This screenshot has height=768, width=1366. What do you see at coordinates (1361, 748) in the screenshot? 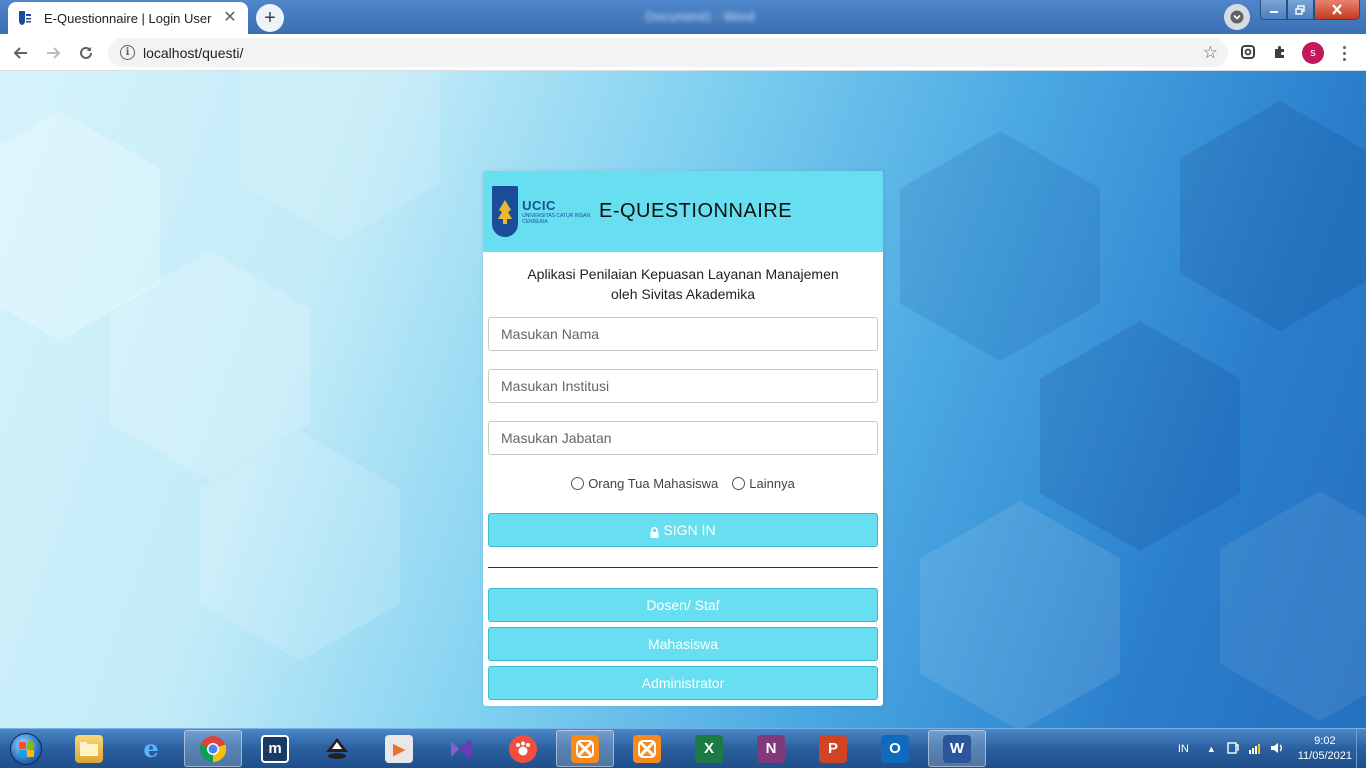
I see `show-desktop-button` at bounding box center [1361, 748].